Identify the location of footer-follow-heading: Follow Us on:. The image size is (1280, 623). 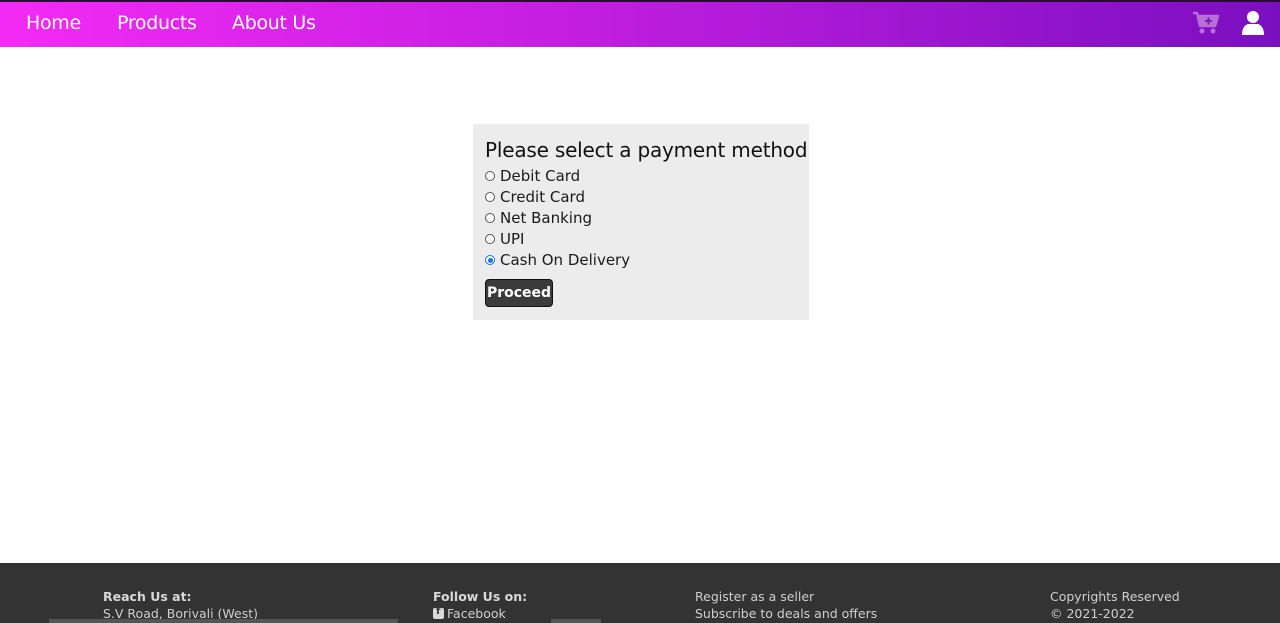
(480, 596).